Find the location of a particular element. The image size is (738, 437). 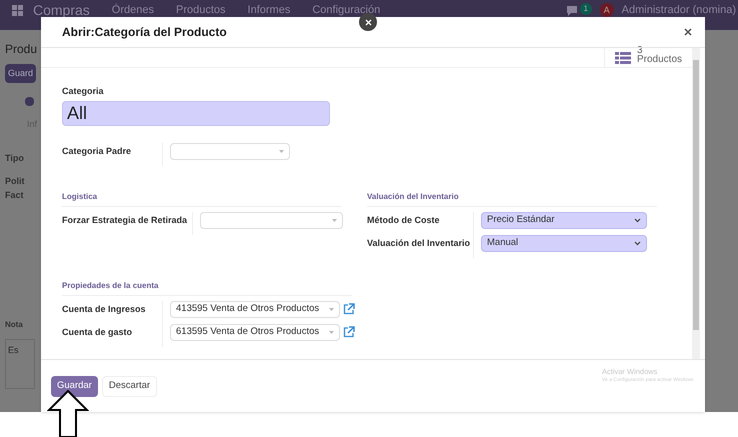

field-label: Valuación del Inventario is located at coordinates (419, 243).